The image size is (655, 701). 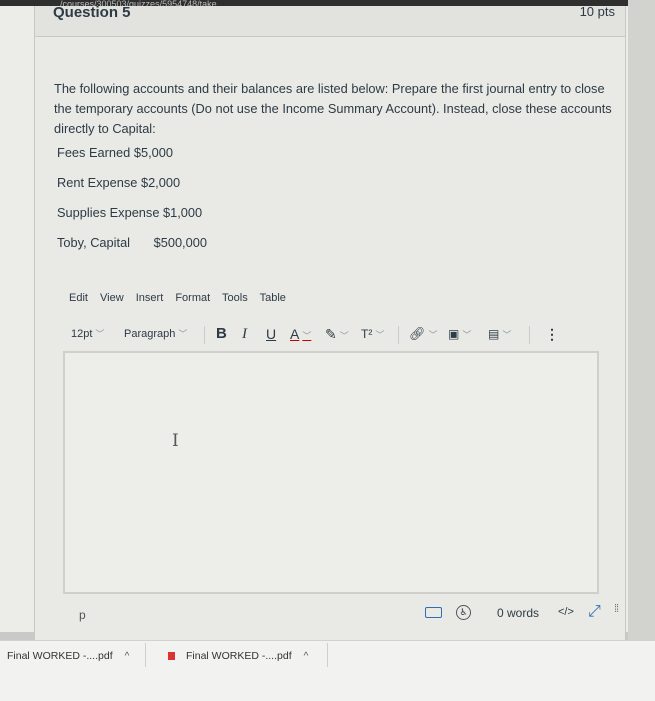 I want to click on block-format-select: Paragraph ﹀, so click(x=155, y=334).